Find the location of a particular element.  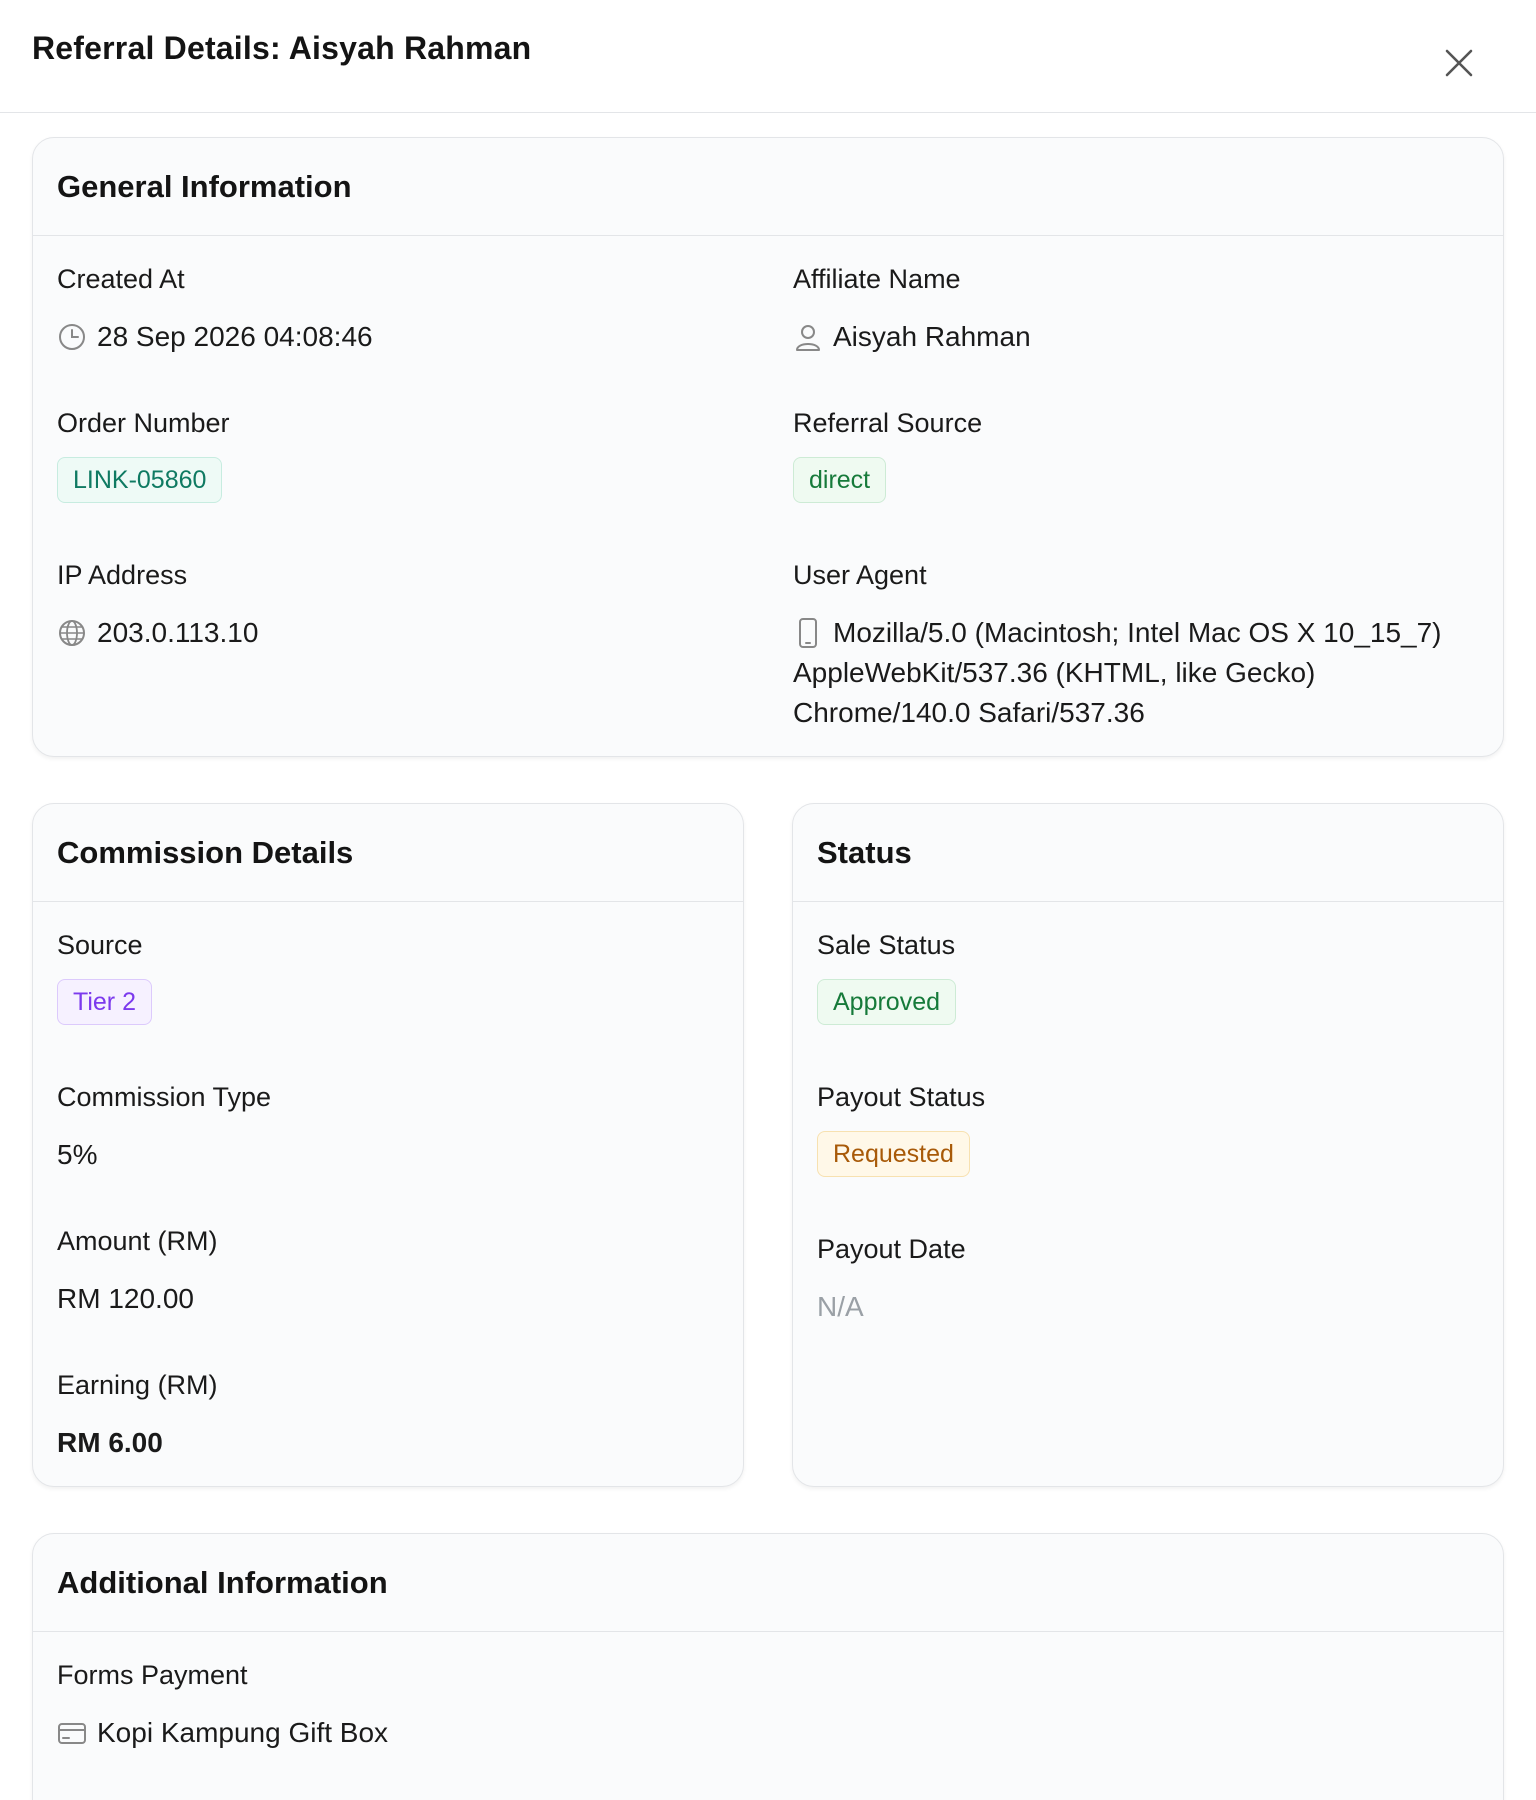

field-value: Aisyah Rahman is located at coordinates (912, 337).